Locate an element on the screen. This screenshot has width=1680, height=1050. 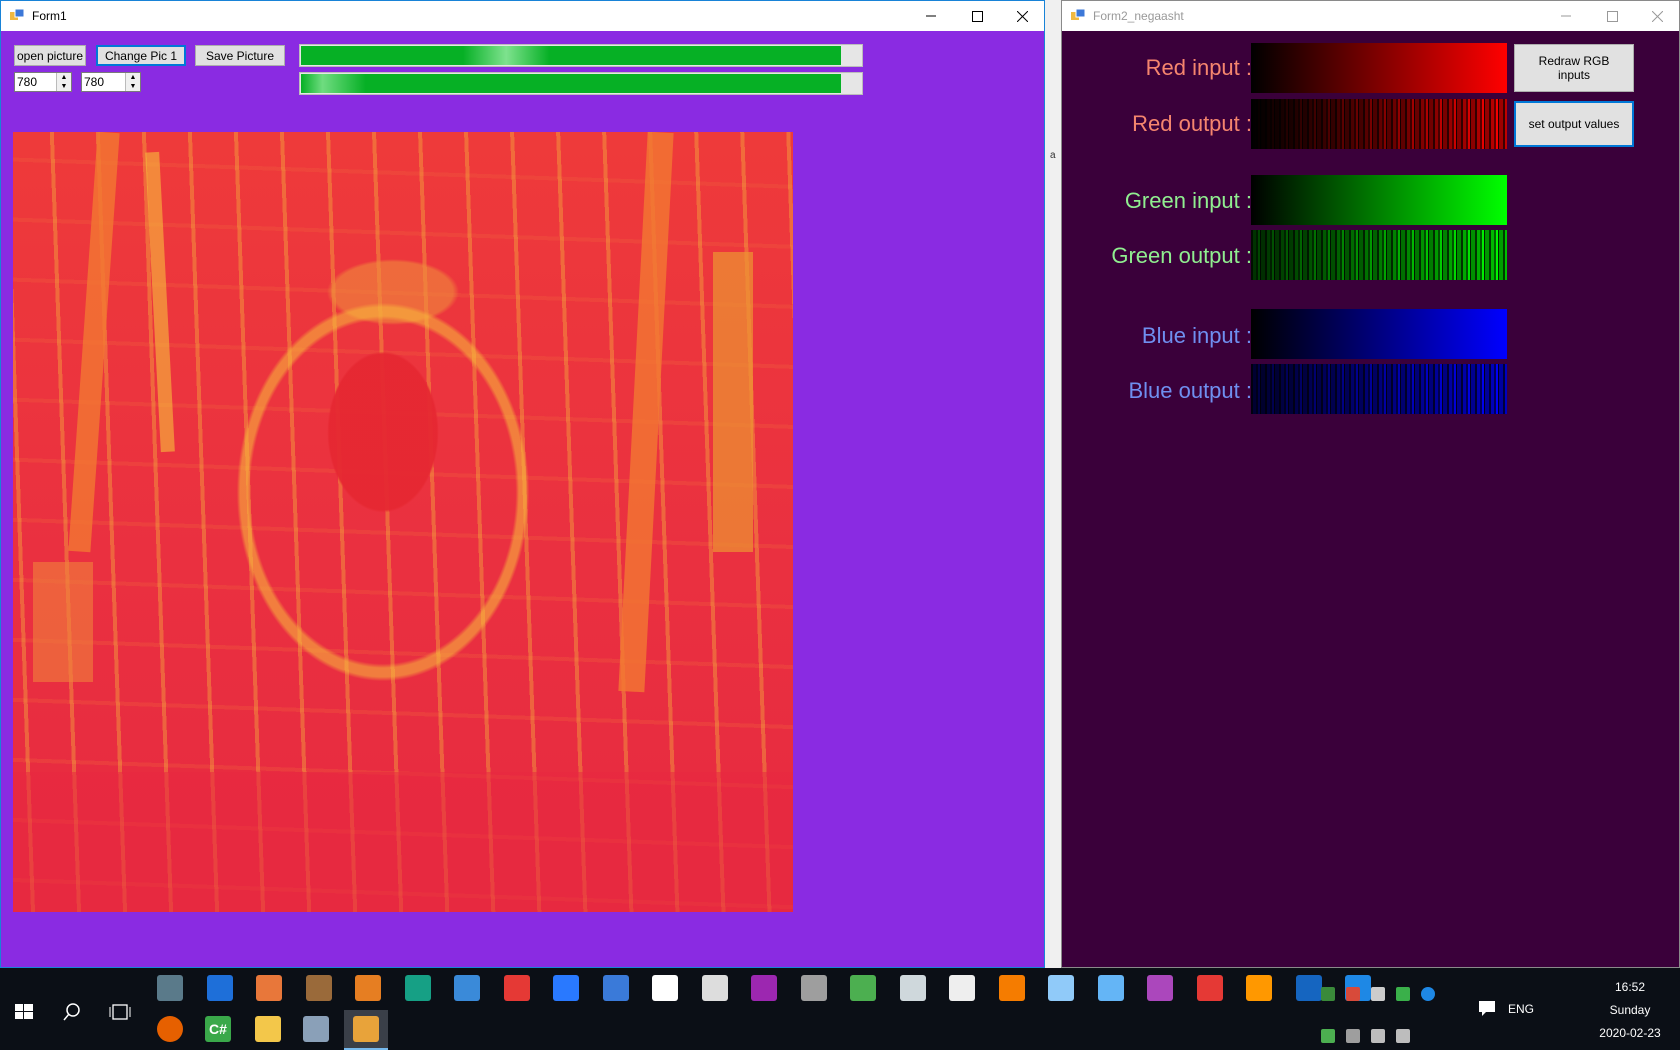
blue-output-label: Blue output : is located at coordinates (1190, 390).